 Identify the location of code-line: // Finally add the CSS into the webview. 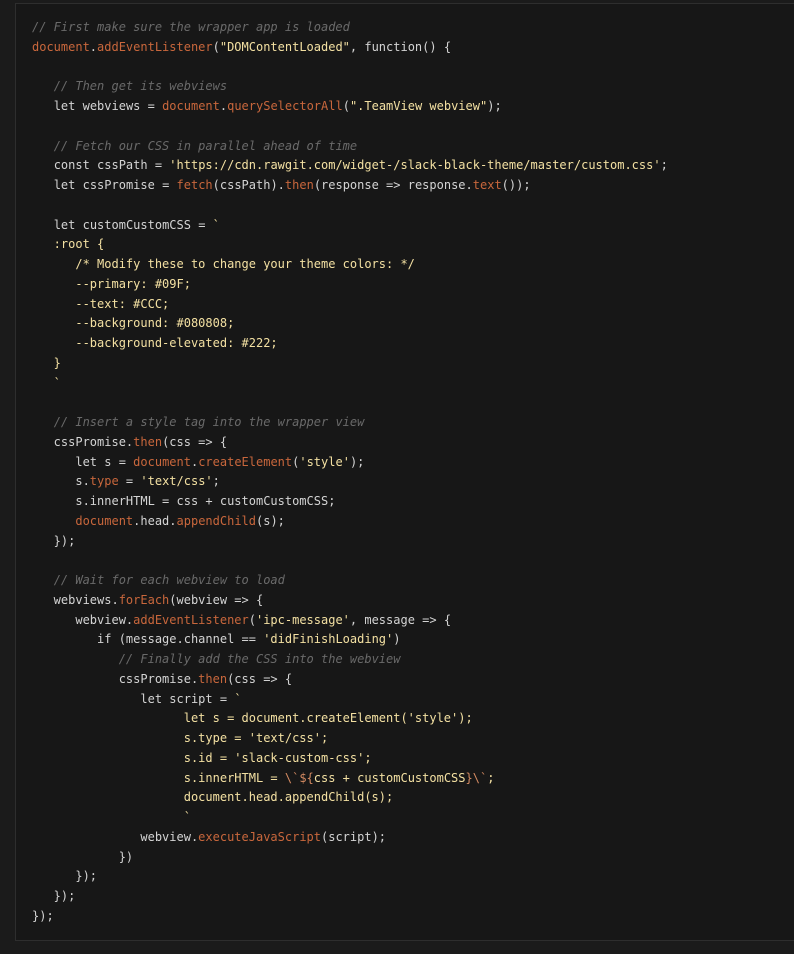
(350, 660).